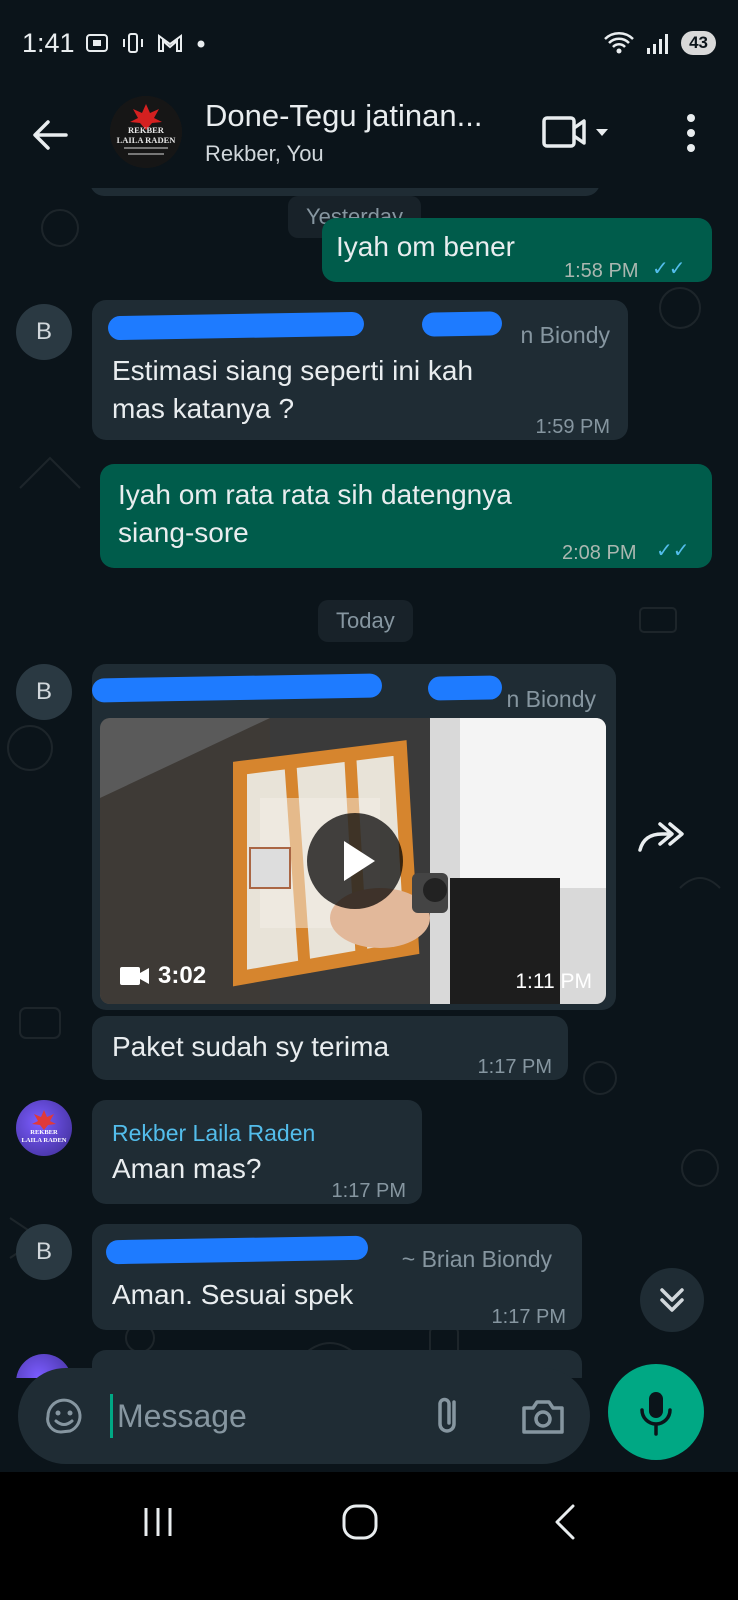 This screenshot has width=738, height=1600. I want to click on sender-avatar-rekber: REKBER LAILA RADEN, so click(44, 1128).